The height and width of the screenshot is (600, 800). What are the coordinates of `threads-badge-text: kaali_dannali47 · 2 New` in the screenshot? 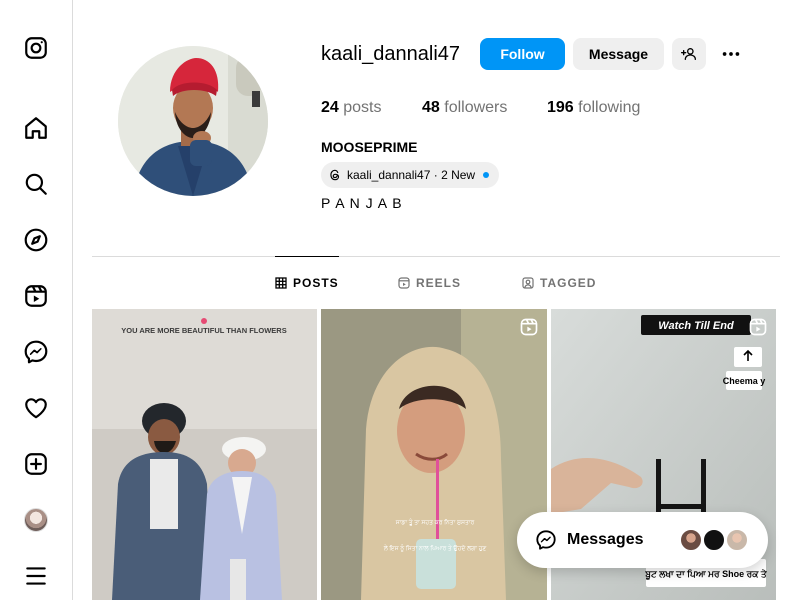 It's located at (411, 175).